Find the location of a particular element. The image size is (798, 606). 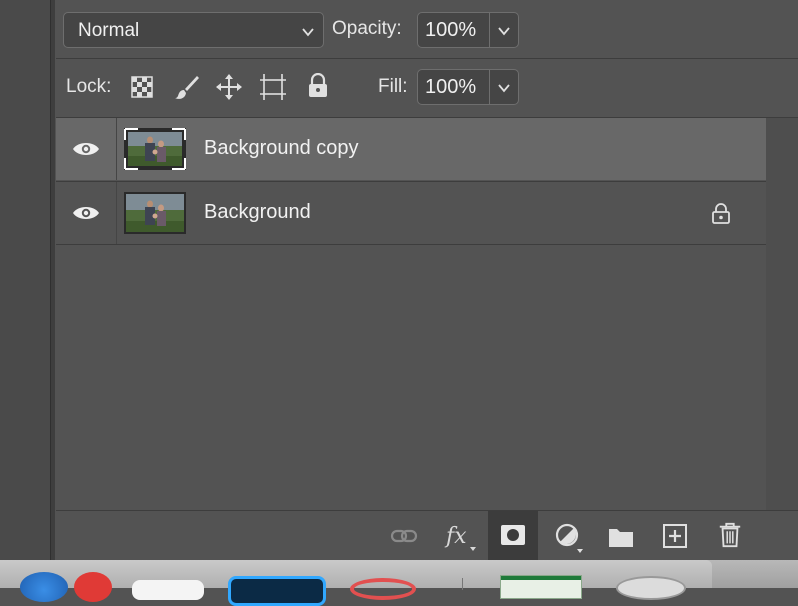

fill-value: 100% is located at coordinates (451, 87).